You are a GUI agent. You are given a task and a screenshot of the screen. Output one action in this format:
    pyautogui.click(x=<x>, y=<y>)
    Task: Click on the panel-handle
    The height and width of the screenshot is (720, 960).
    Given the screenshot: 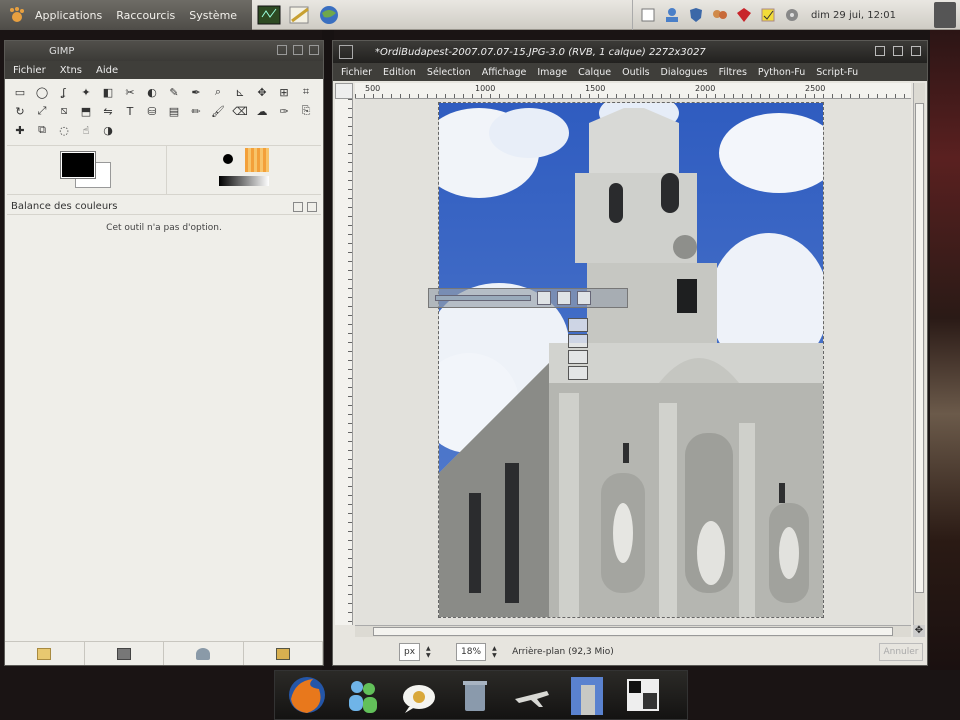 What is the action you would take?
    pyautogui.click(x=945, y=15)
    